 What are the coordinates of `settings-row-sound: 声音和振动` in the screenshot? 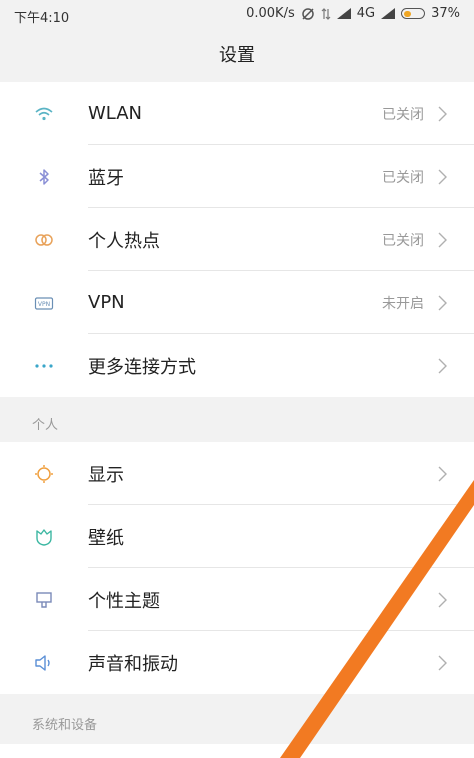 It's located at (237, 662).